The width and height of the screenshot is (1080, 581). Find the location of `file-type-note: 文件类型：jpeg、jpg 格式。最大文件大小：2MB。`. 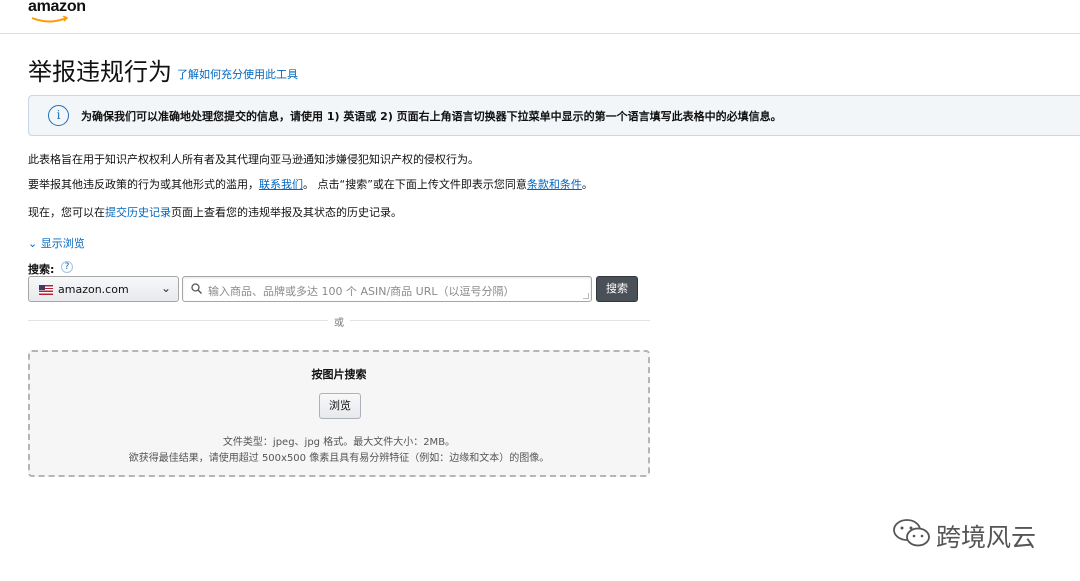

file-type-note: 文件类型：jpeg、jpg 格式。最大文件大小：2MB。 is located at coordinates (339, 442).